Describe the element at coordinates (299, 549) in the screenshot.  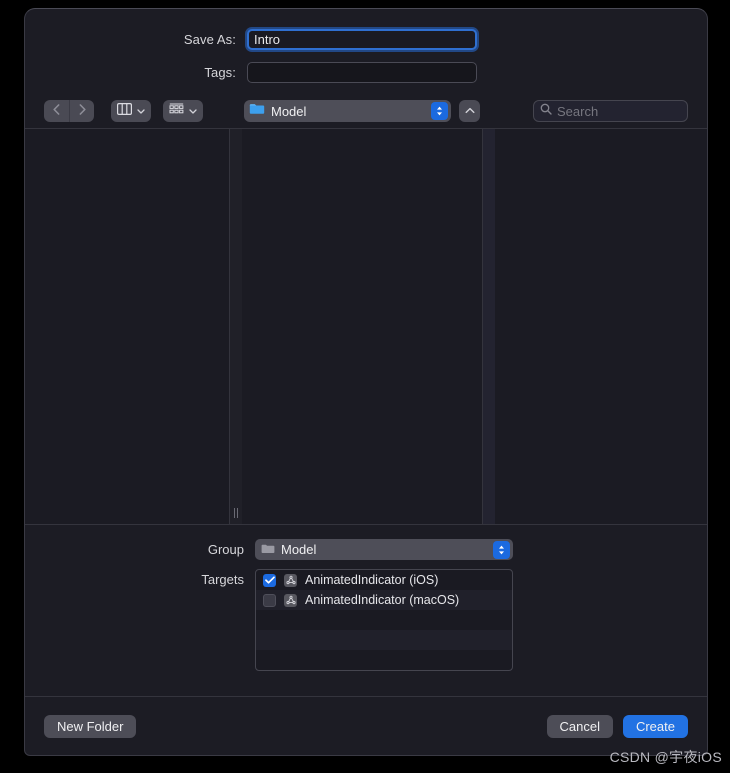
I see `group-value: Model` at that location.